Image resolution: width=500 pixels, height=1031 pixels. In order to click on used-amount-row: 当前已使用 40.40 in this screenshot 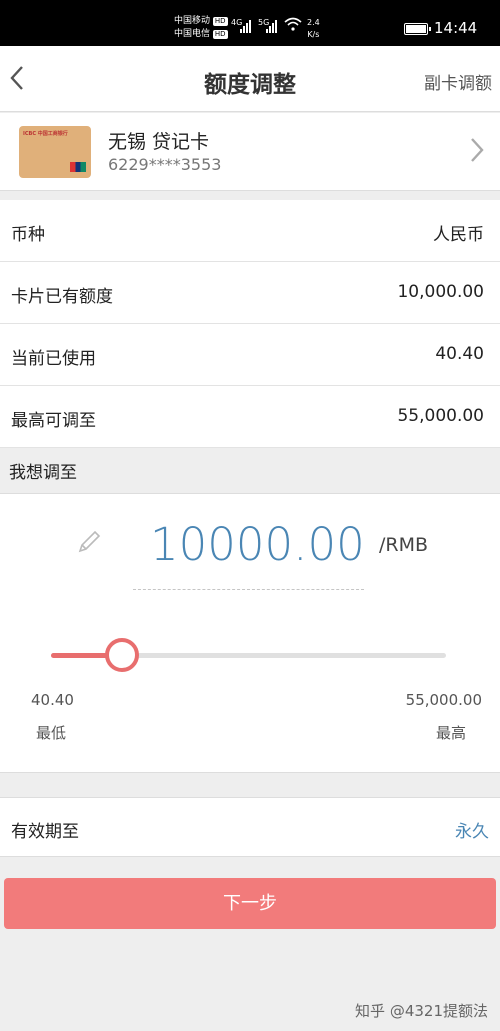, I will do `click(250, 355)`.